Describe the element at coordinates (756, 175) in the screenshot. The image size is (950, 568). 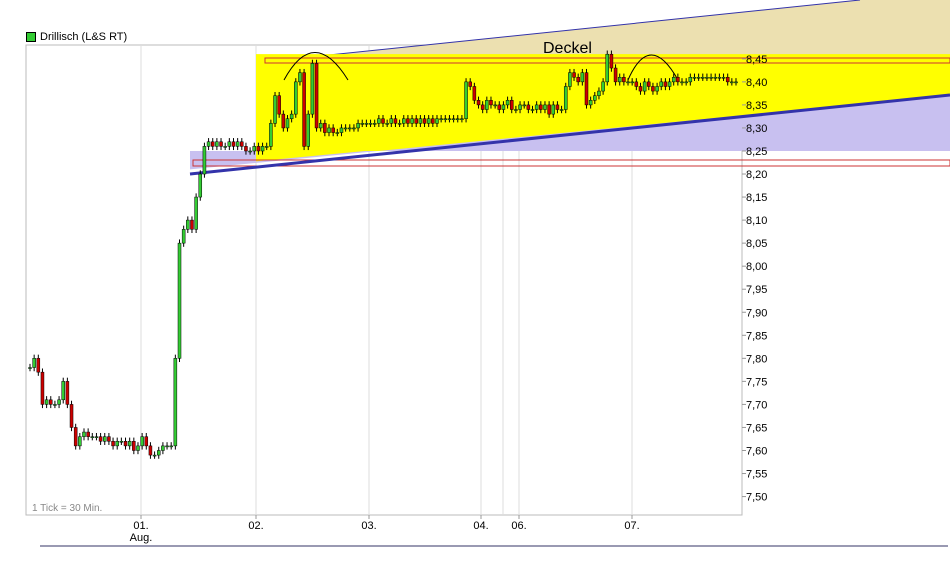
I see `y-tick-label: 8,20` at that location.